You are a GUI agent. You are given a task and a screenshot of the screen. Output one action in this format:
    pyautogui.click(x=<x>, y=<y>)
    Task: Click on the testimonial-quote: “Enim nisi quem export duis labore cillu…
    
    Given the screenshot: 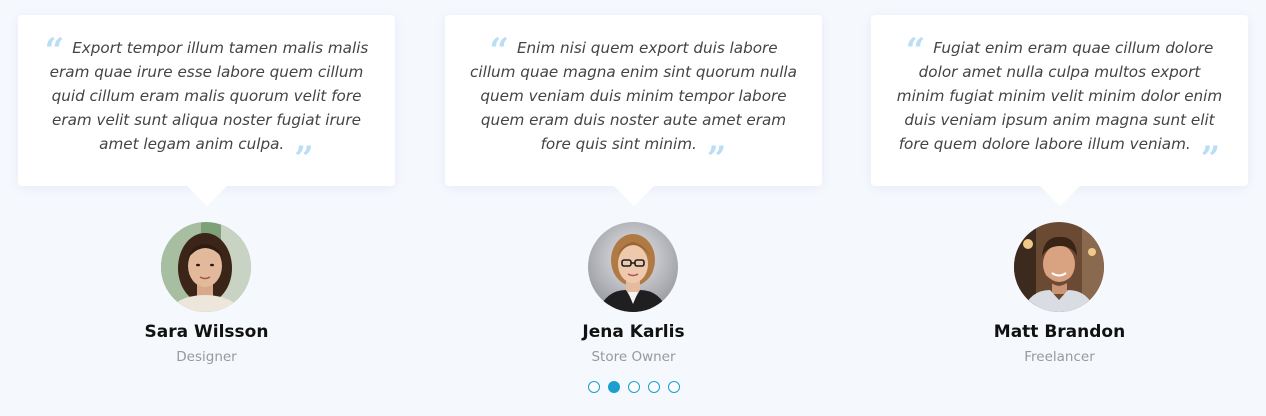 What is the action you would take?
    pyautogui.click(x=633, y=103)
    